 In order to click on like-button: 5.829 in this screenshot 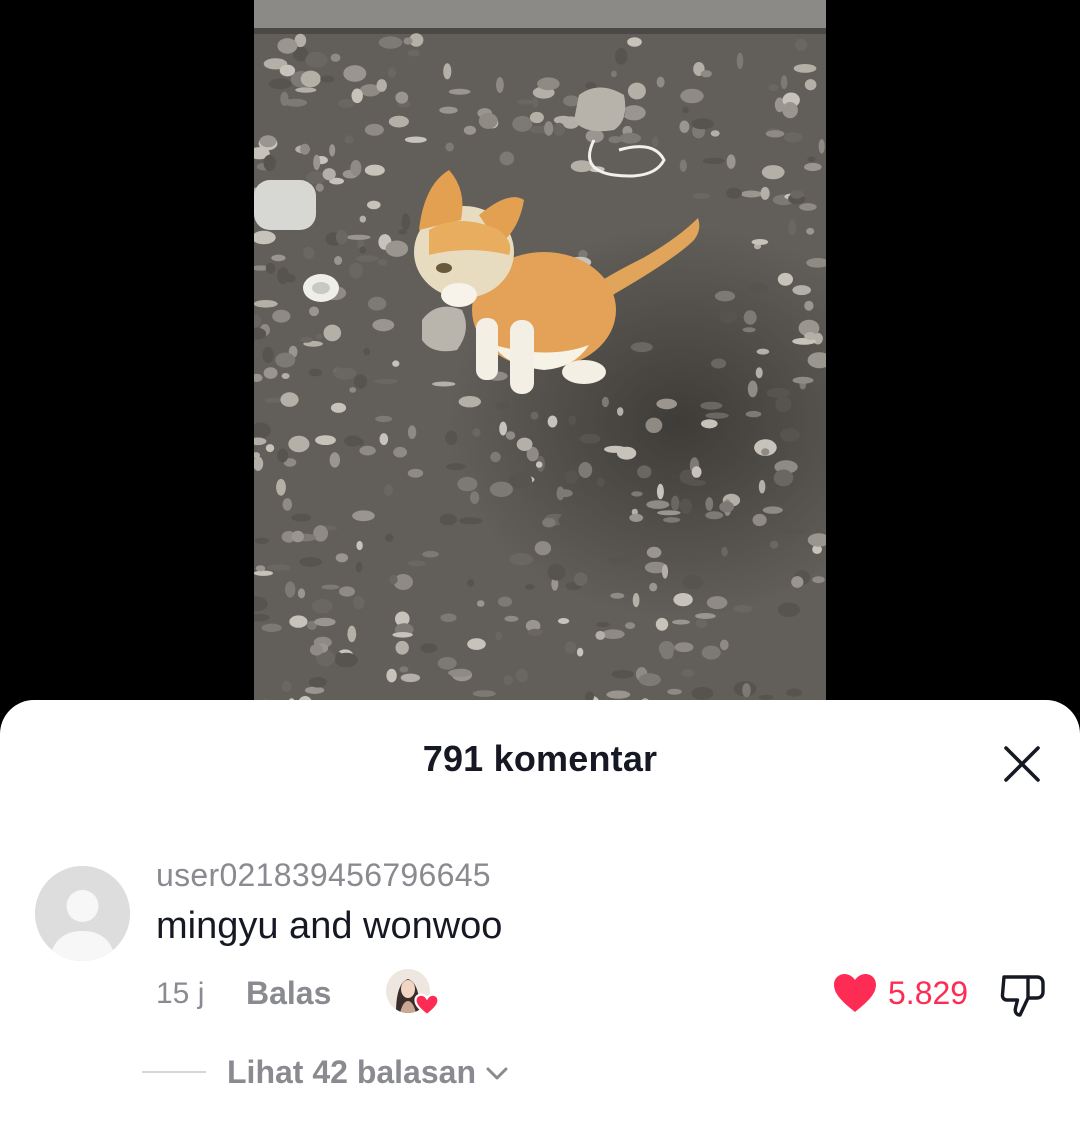, I will do `click(900, 993)`.